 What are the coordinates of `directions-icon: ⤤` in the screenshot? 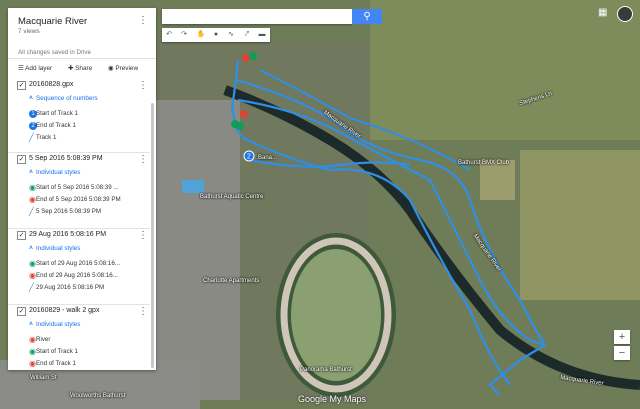 It's located at (247, 35).